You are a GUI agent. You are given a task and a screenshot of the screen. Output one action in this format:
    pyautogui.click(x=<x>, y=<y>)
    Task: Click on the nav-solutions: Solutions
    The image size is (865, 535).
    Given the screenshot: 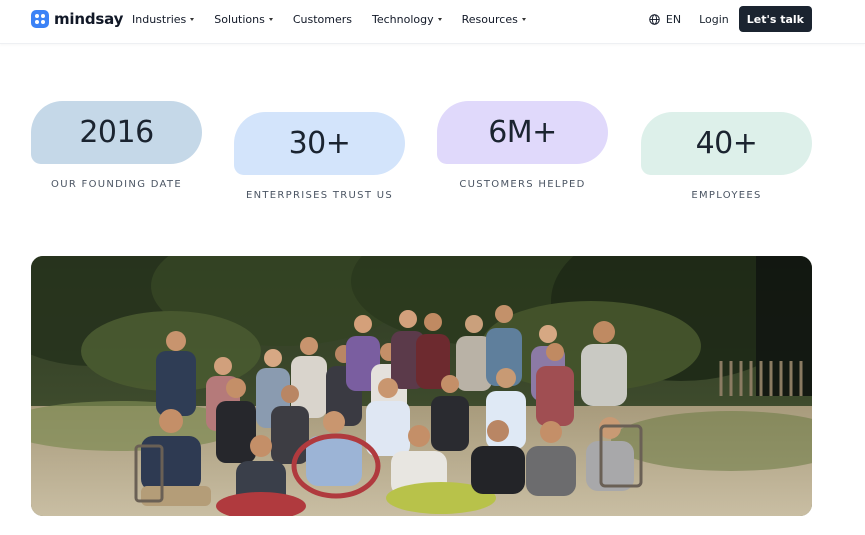 What is the action you would take?
    pyautogui.click(x=243, y=19)
    